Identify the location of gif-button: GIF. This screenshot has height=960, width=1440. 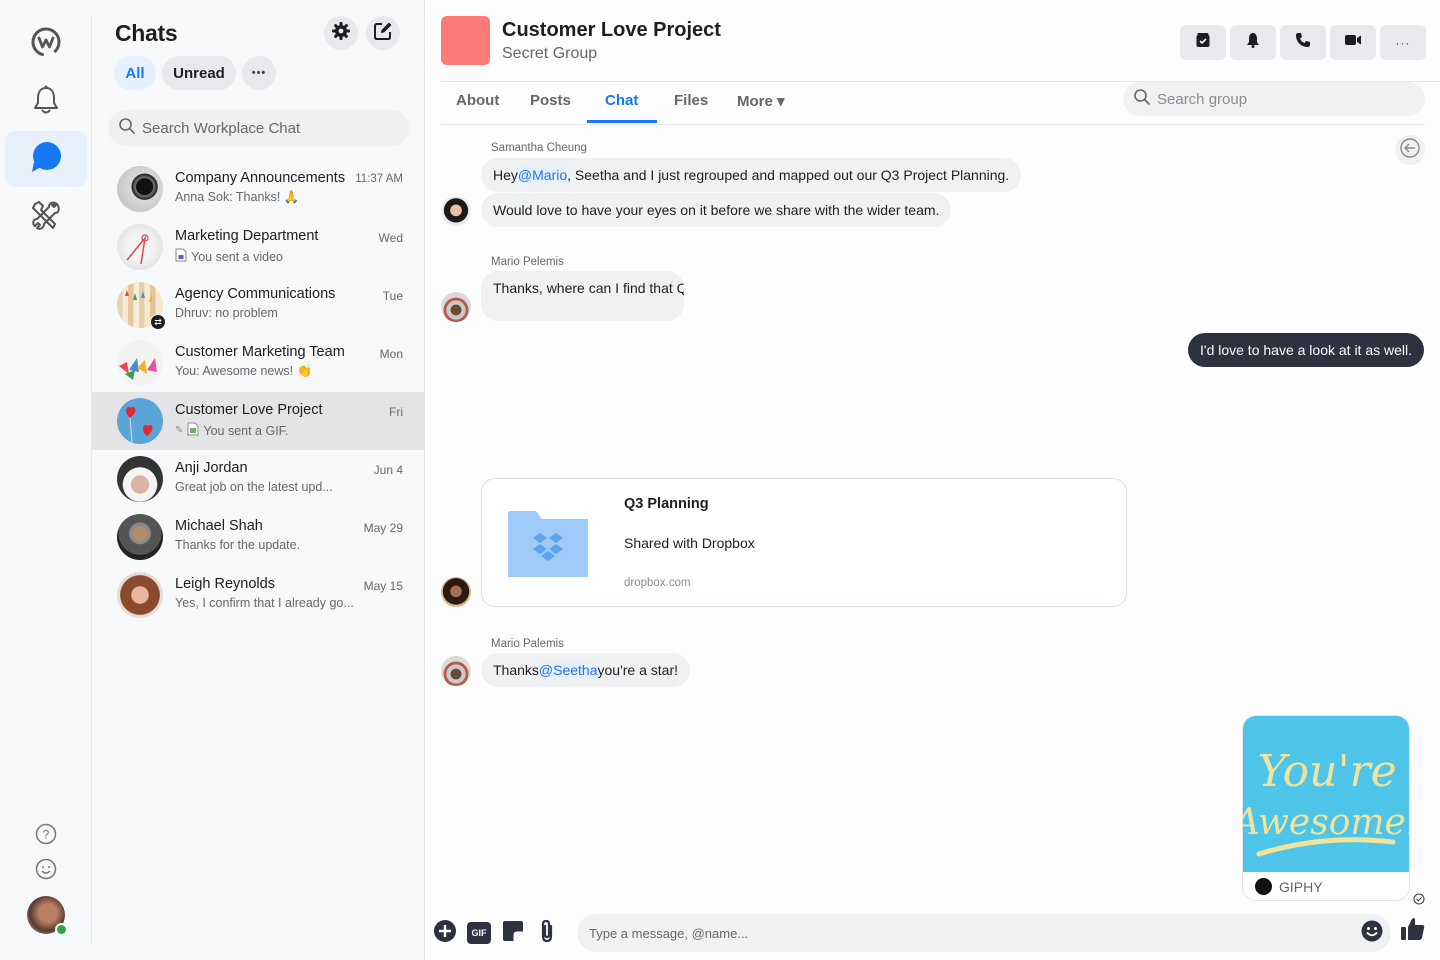
(479, 933).